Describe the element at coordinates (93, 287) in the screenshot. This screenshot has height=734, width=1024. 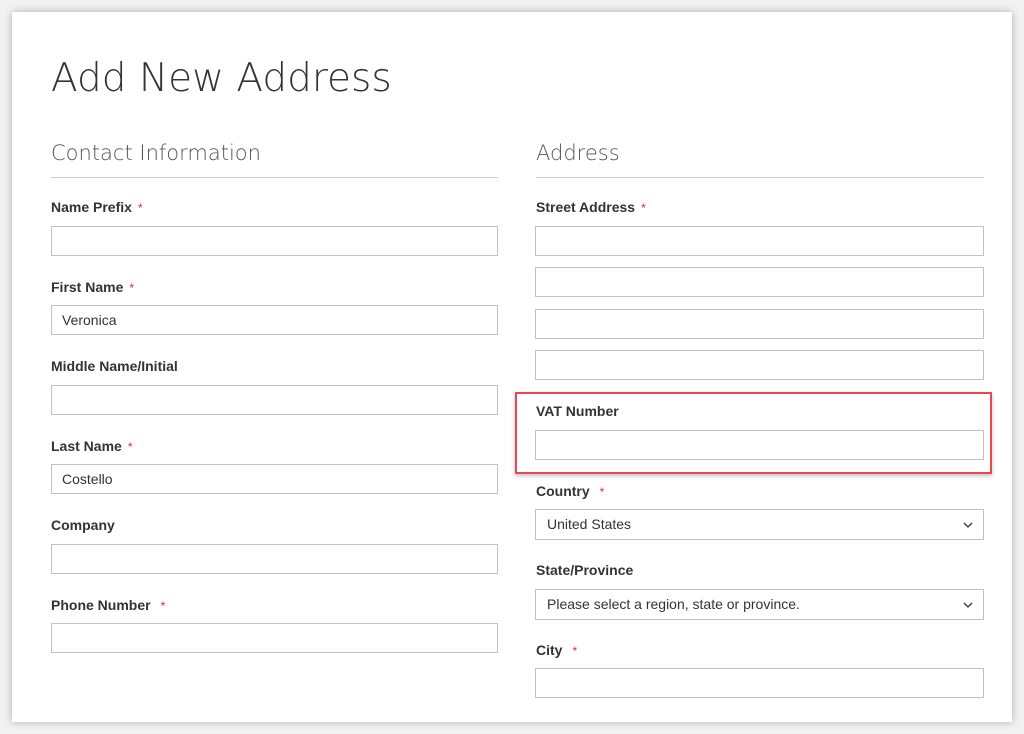
I see `first-name-label: First Name *` at that location.